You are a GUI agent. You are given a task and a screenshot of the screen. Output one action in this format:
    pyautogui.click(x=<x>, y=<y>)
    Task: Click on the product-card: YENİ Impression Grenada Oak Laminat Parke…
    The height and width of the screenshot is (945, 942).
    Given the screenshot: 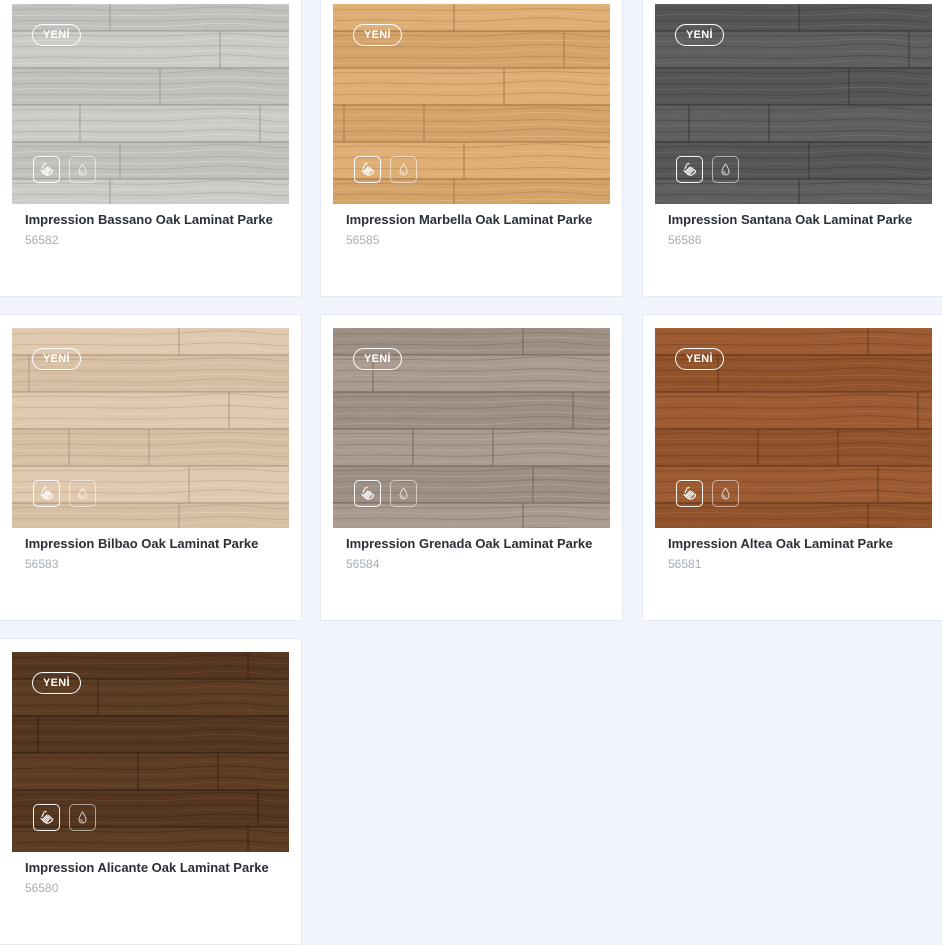 What is the action you would take?
    pyautogui.click(x=471, y=467)
    